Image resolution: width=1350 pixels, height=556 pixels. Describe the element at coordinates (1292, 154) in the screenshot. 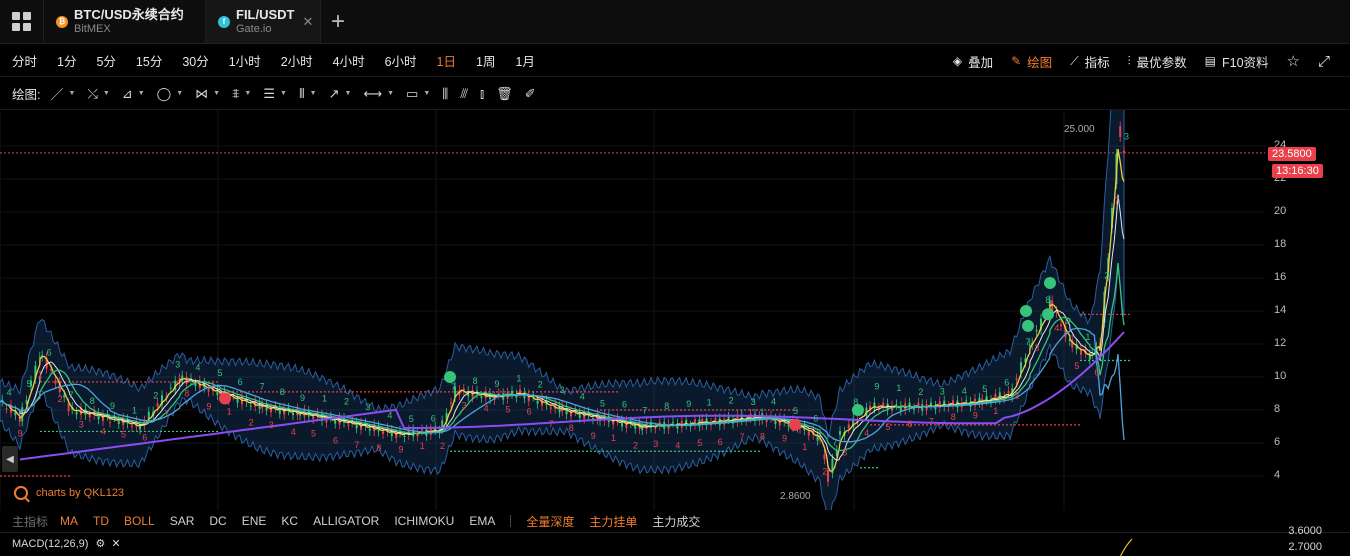

I see `current-price-tag: 23.5800` at that location.